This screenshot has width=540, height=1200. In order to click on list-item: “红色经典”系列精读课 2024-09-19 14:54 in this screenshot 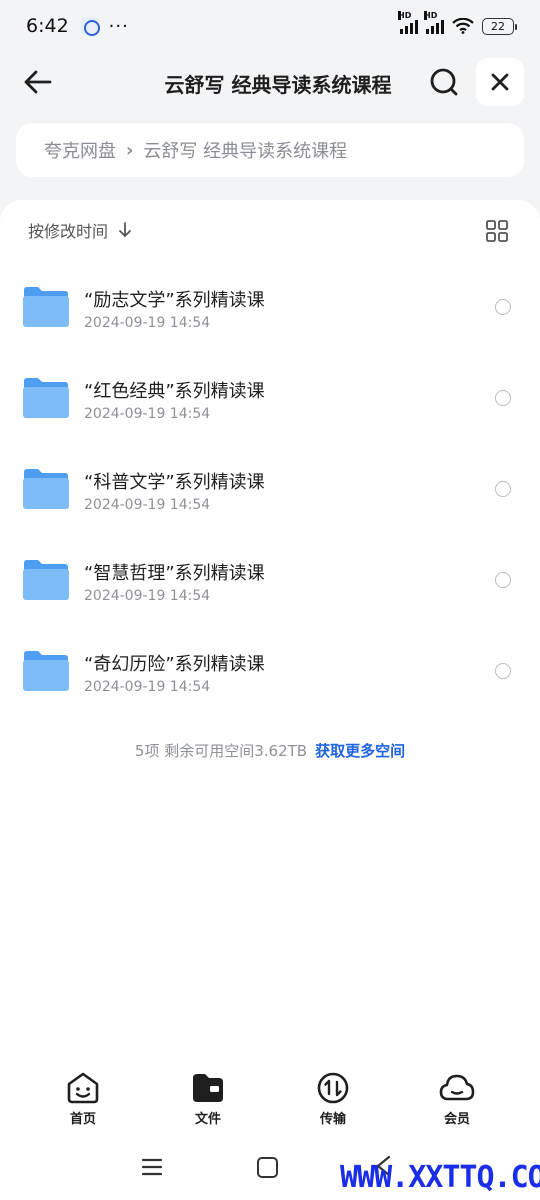, I will do `click(270, 398)`.